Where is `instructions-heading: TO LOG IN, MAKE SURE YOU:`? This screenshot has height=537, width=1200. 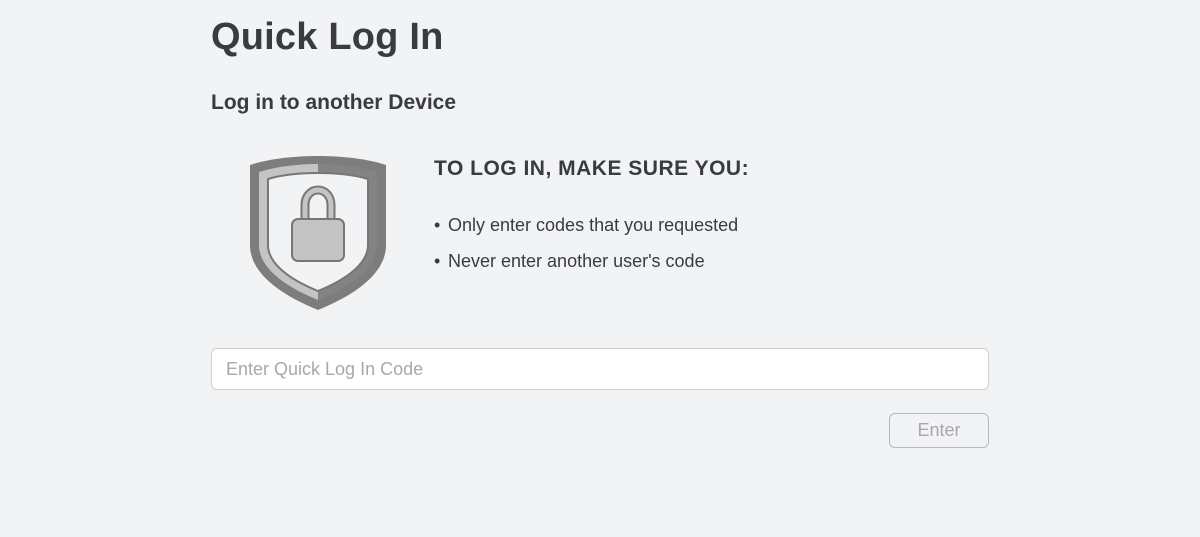
instructions-heading: TO LOG IN, MAKE SURE YOU: is located at coordinates (592, 168).